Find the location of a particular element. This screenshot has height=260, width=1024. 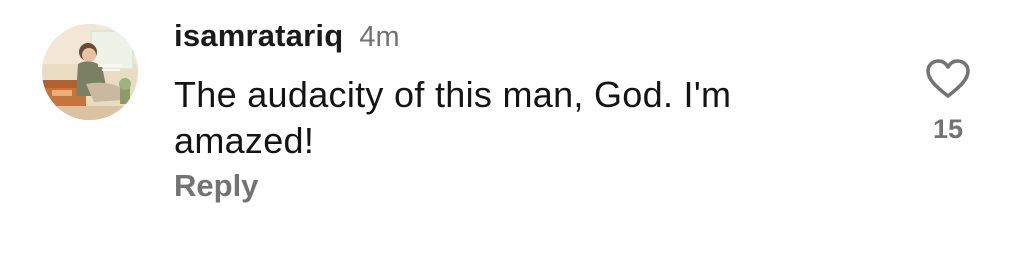

avatar-illustration is located at coordinates (90, 72).